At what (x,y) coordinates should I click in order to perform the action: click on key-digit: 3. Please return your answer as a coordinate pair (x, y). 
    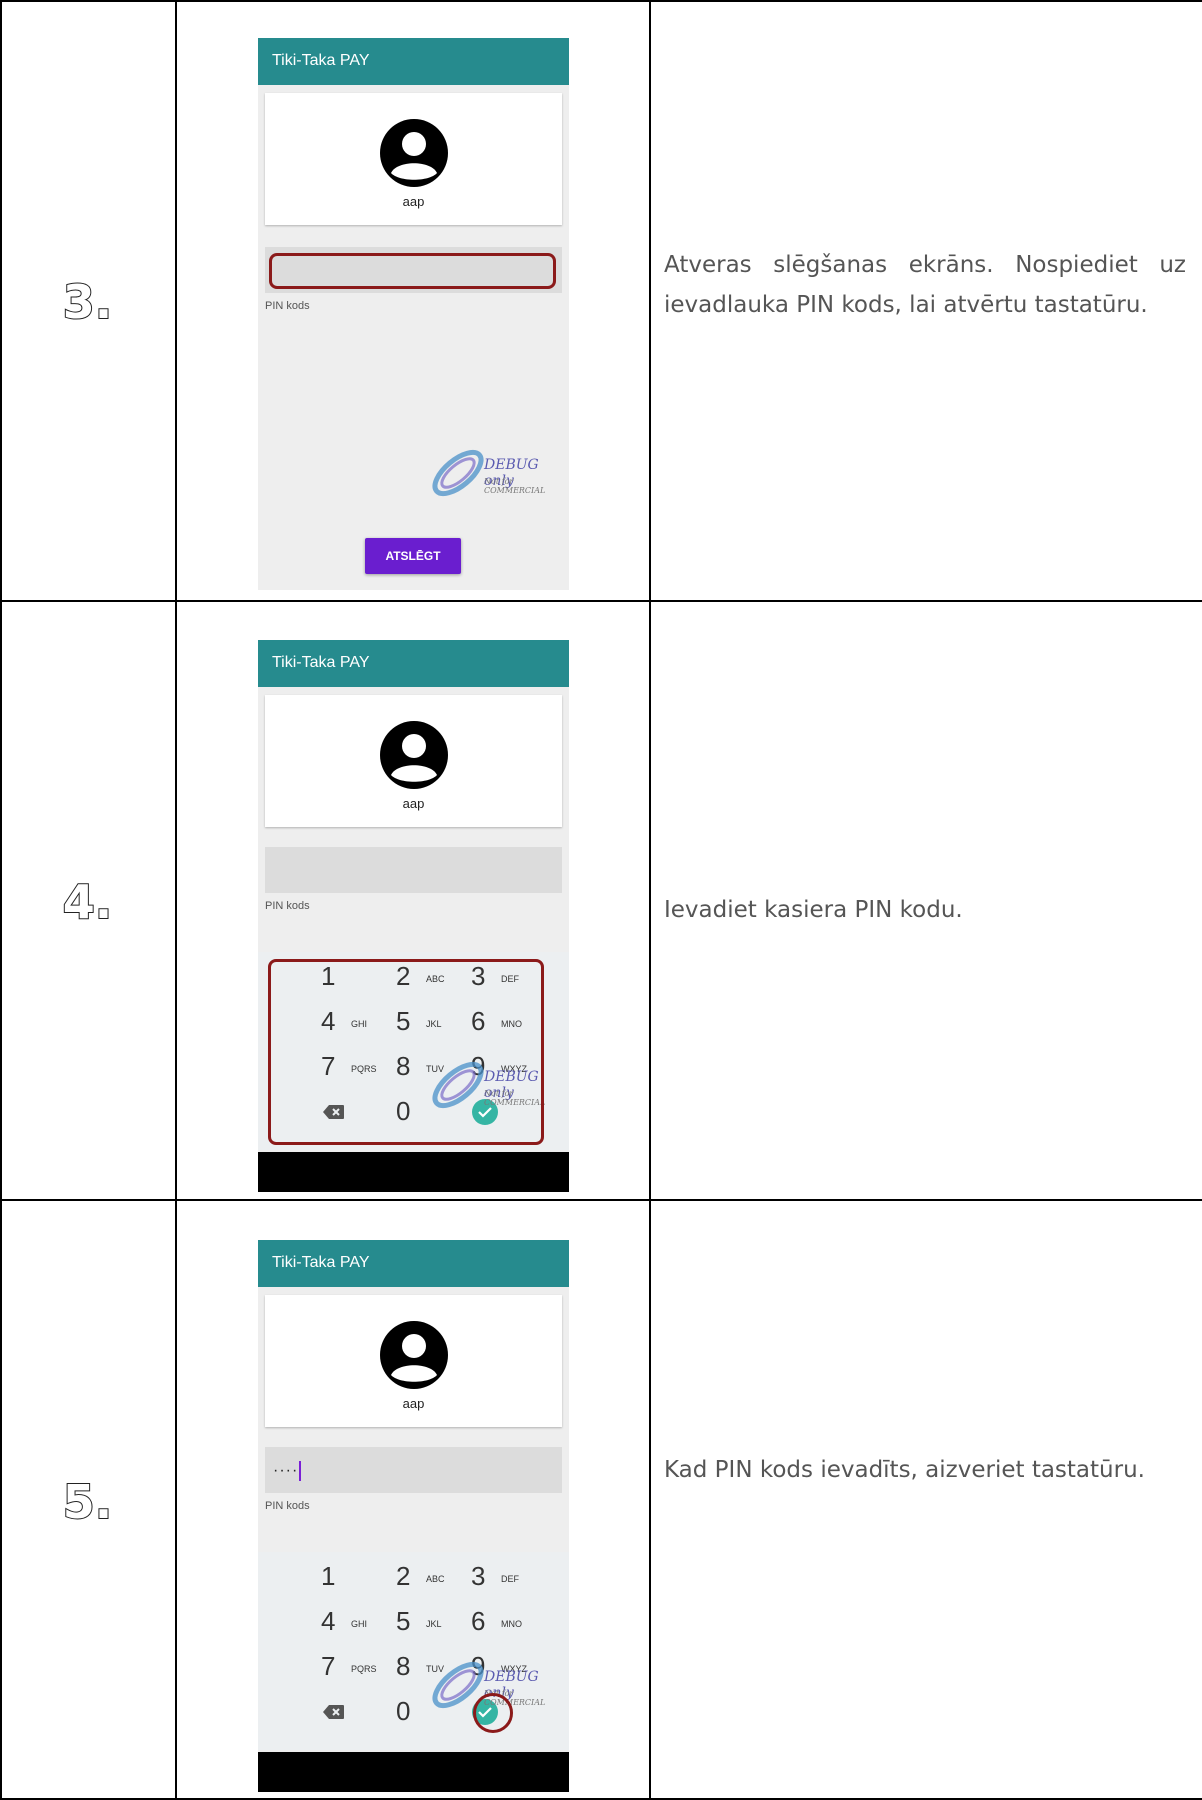
    Looking at the image, I should click on (478, 1576).